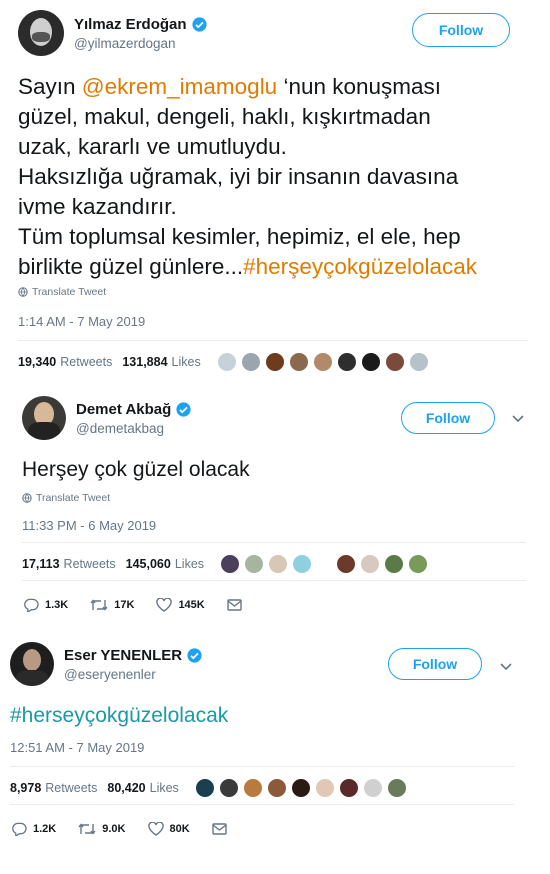  What do you see at coordinates (25, 788) in the screenshot?
I see `retweet-count: 8,978` at bounding box center [25, 788].